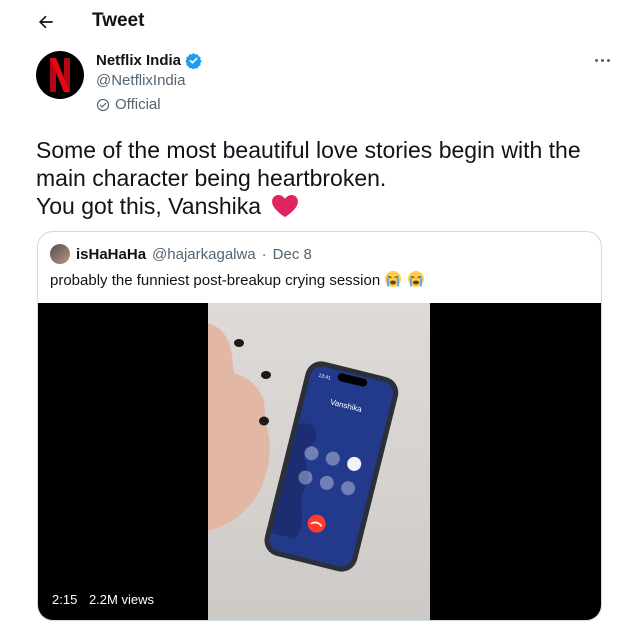  What do you see at coordinates (285, 206) in the screenshot?
I see `red-heart-icon` at bounding box center [285, 206].